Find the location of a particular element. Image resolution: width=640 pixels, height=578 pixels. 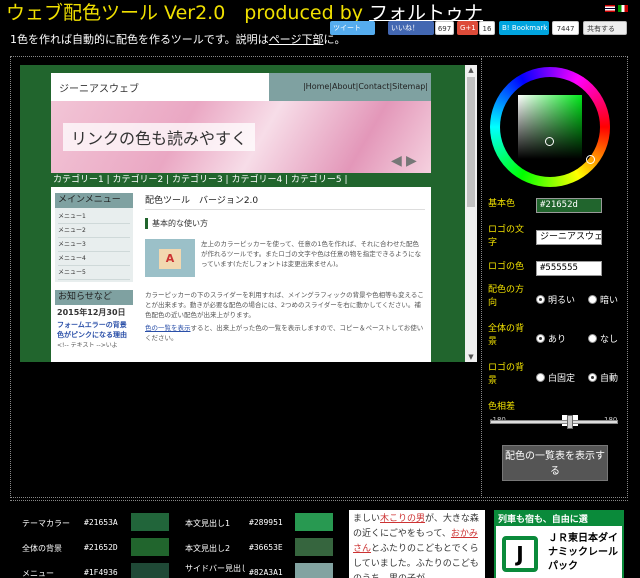

logo-bg-white-radio: 白固定 is located at coordinates (555, 377).